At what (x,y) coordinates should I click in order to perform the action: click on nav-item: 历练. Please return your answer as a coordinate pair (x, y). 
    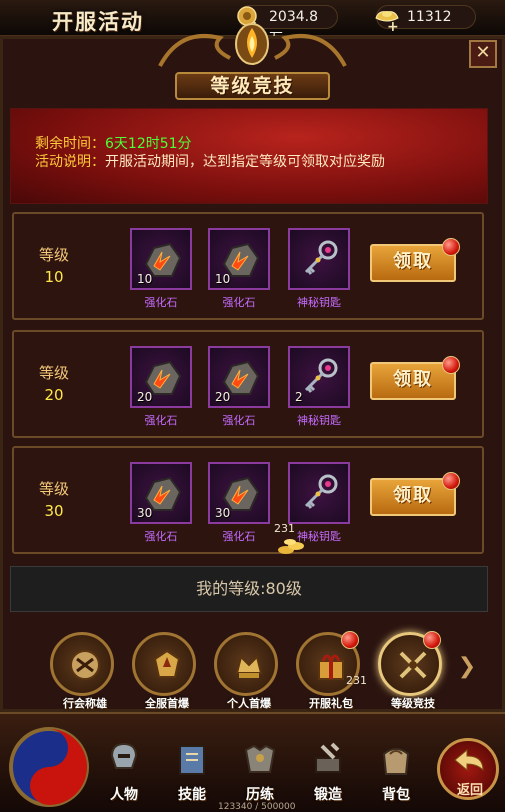
    Looking at the image, I should click on (260, 773).